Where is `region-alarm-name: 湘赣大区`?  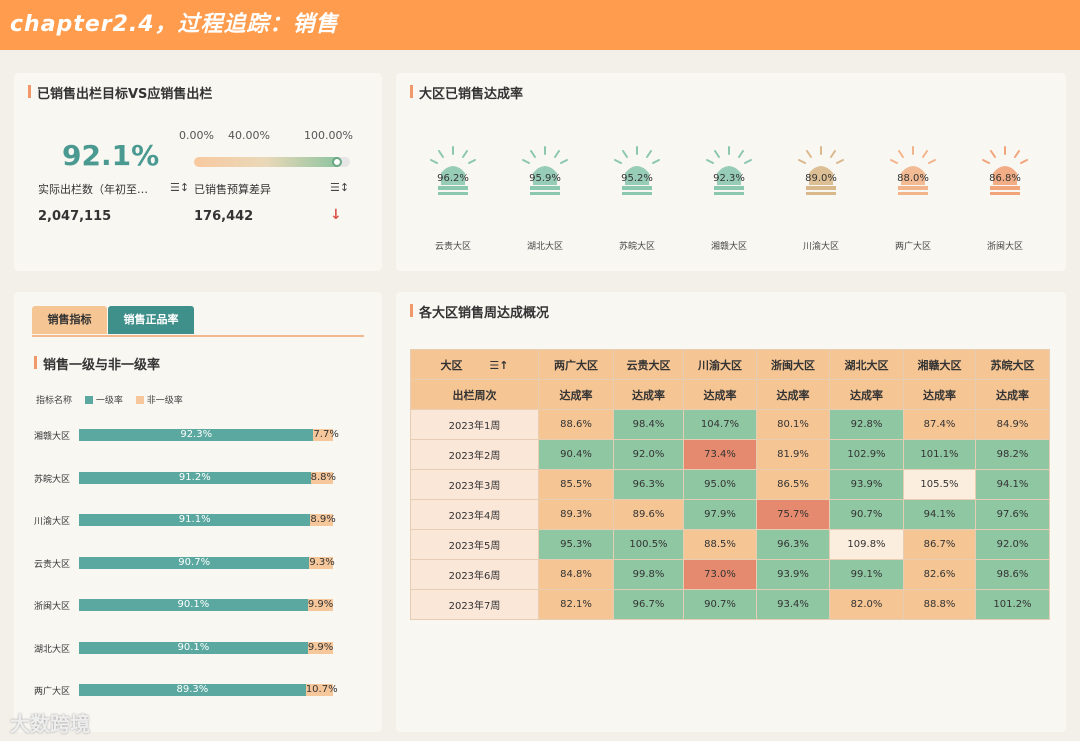
region-alarm-name: 湘赣大区 is located at coordinates (728, 247).